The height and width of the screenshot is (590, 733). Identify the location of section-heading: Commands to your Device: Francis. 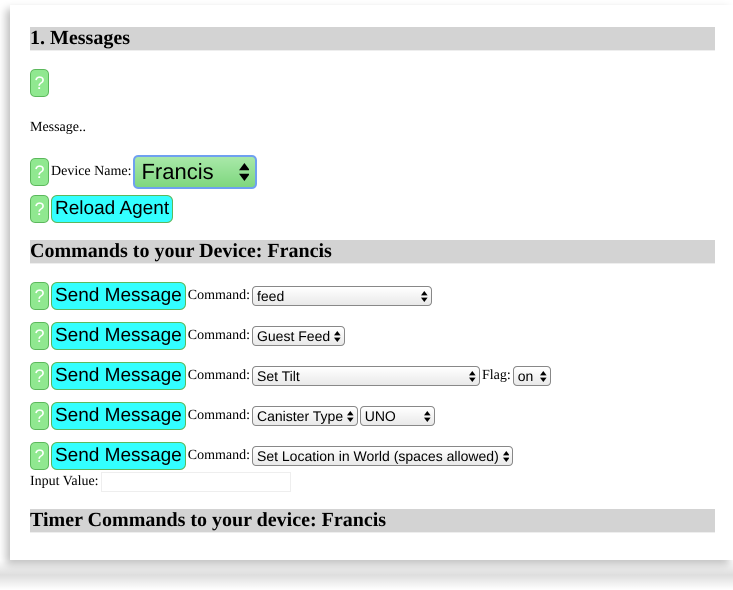
(372, 252).